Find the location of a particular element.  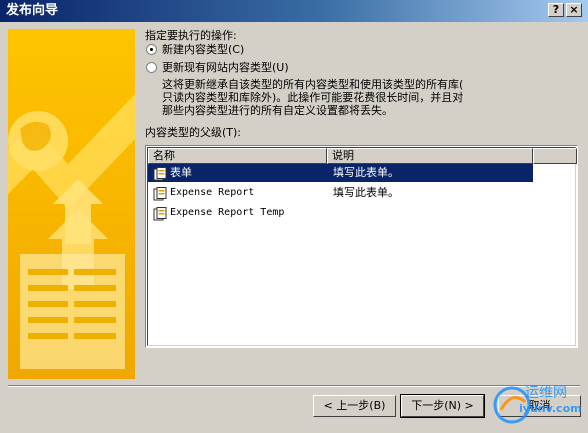

item-name: Expense Report Temp is located at coordinates (227, 212).